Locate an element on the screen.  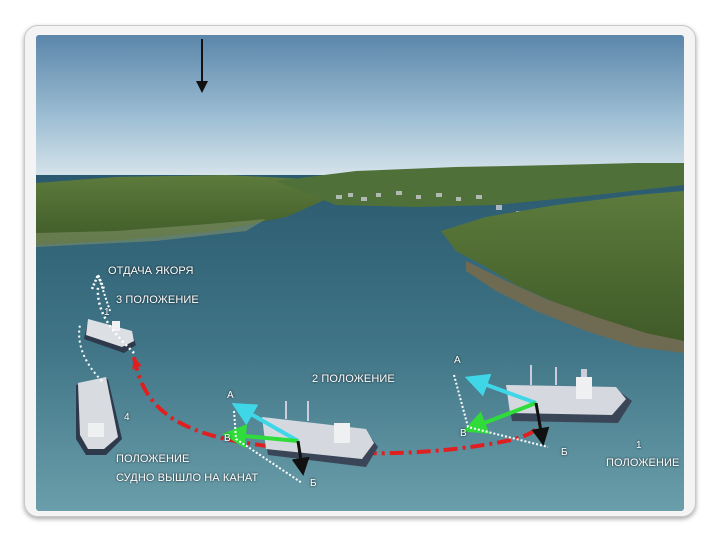
ship2-b-label: Б is located at coordinates (313, 483).